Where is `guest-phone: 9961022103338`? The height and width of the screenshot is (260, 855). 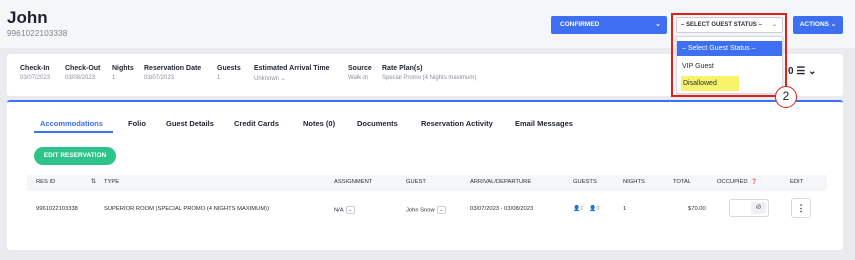 guest-phone: 9961022103338 is located at coordinates (37, 33).